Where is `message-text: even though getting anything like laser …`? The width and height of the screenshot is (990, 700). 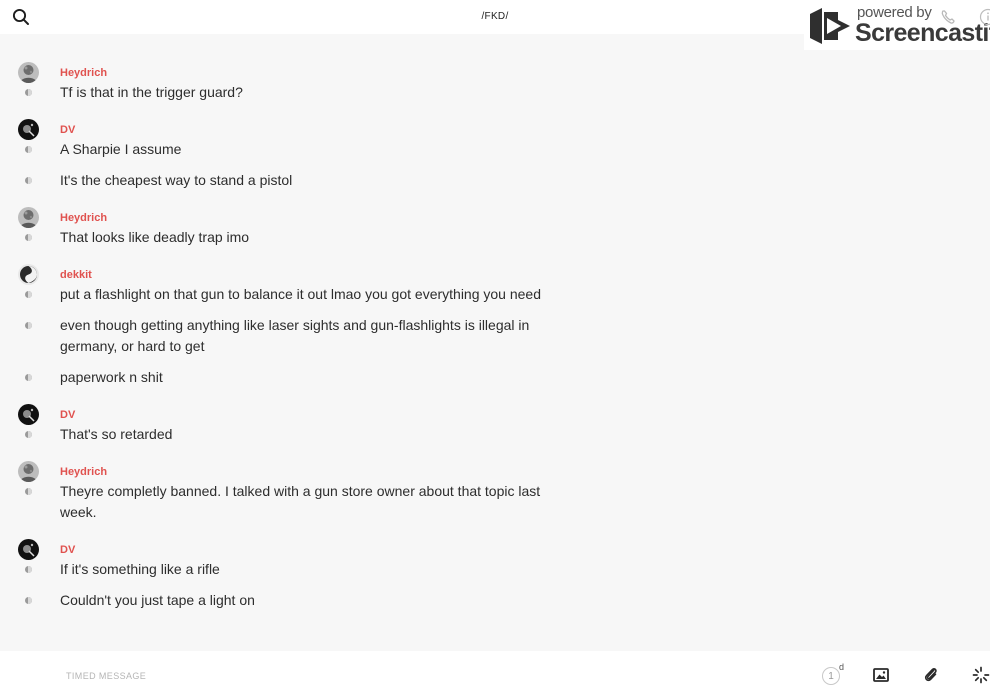 message-text: even though getting anything like laser … is located at coordinates (295, 335).